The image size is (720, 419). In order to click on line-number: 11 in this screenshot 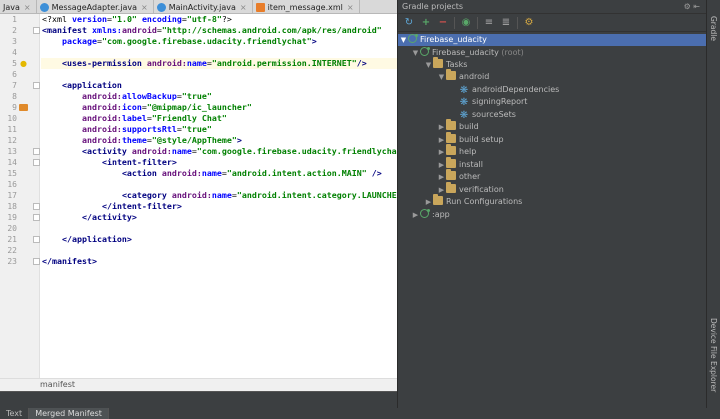, I will do `click(12, 129)`.